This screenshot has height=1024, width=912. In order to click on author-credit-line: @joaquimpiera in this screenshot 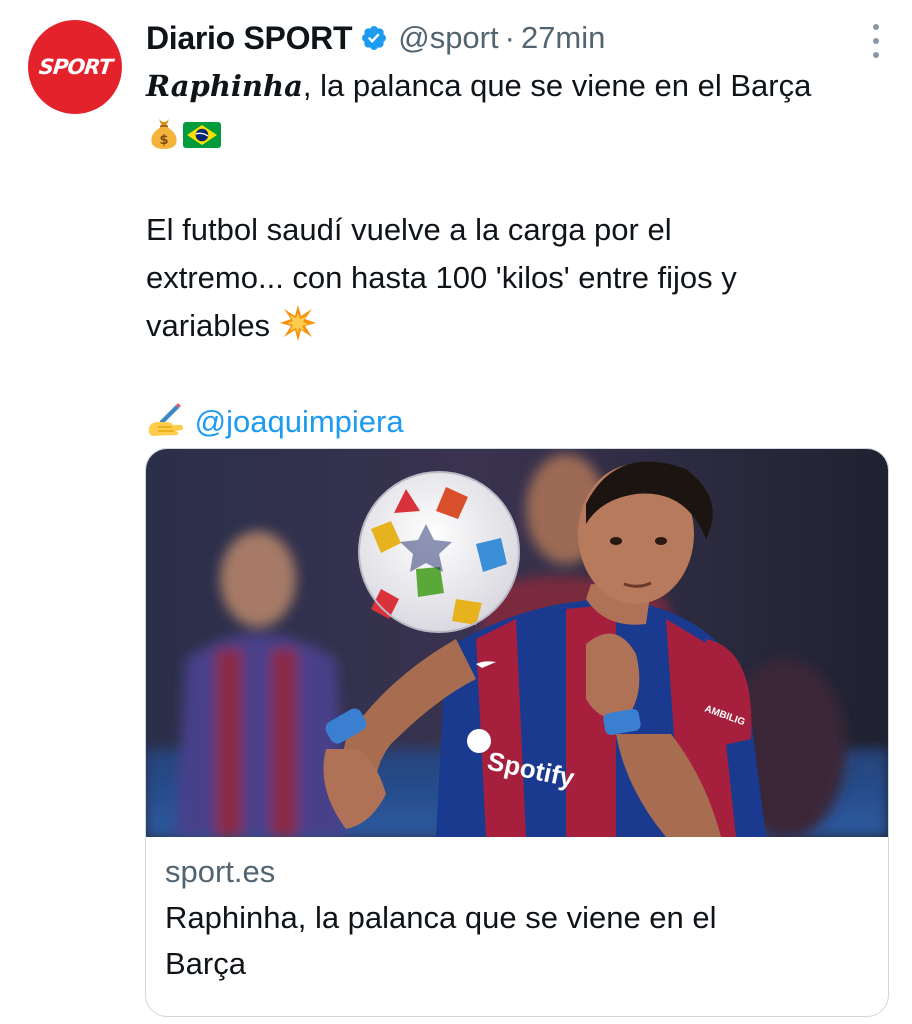, I will do `click(506, 422)`.